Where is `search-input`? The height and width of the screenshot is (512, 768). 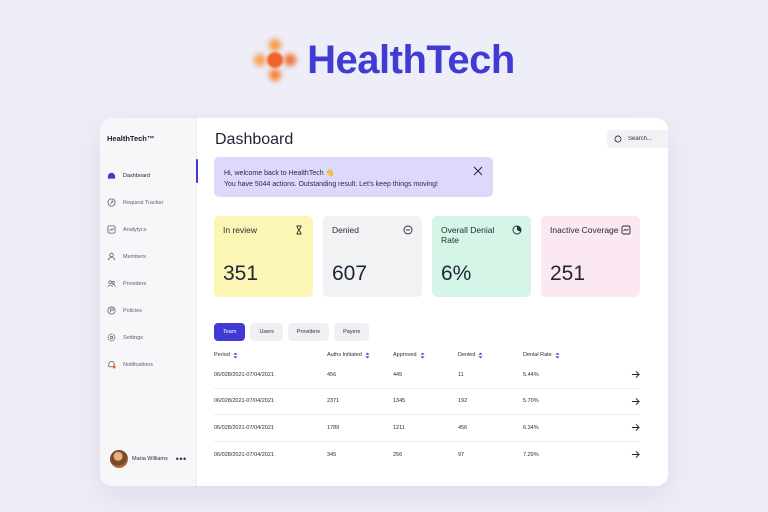 search-input is located at coordinates (648, 139).